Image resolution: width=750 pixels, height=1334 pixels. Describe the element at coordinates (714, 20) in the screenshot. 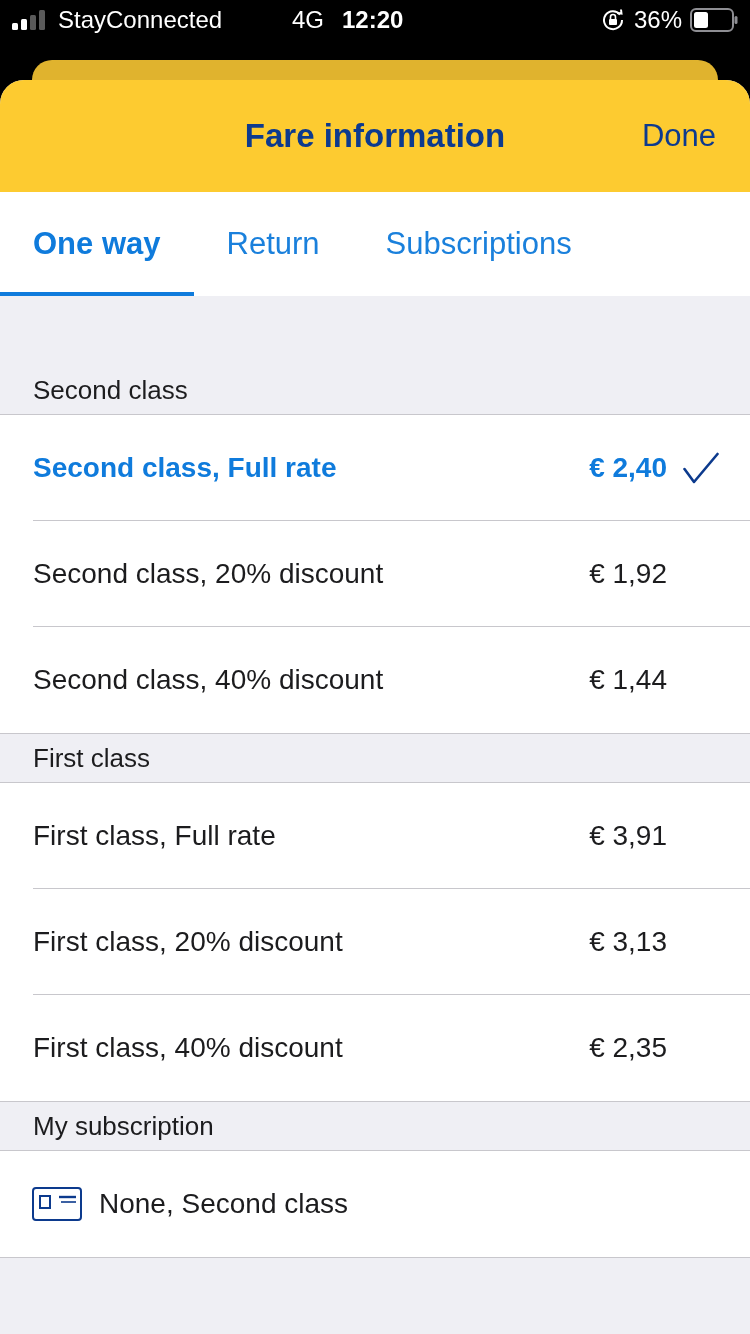

I see `battery-icon` at that location.